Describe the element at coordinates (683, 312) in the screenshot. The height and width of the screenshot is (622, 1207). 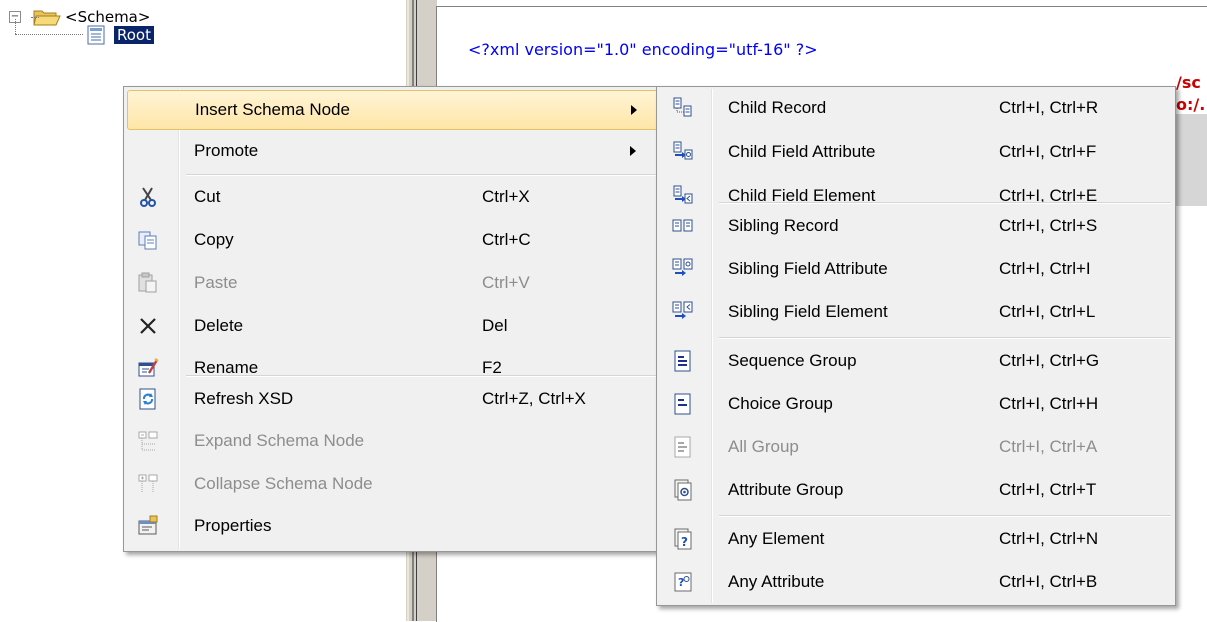
I see `sibling-field-element-icon` at that location.